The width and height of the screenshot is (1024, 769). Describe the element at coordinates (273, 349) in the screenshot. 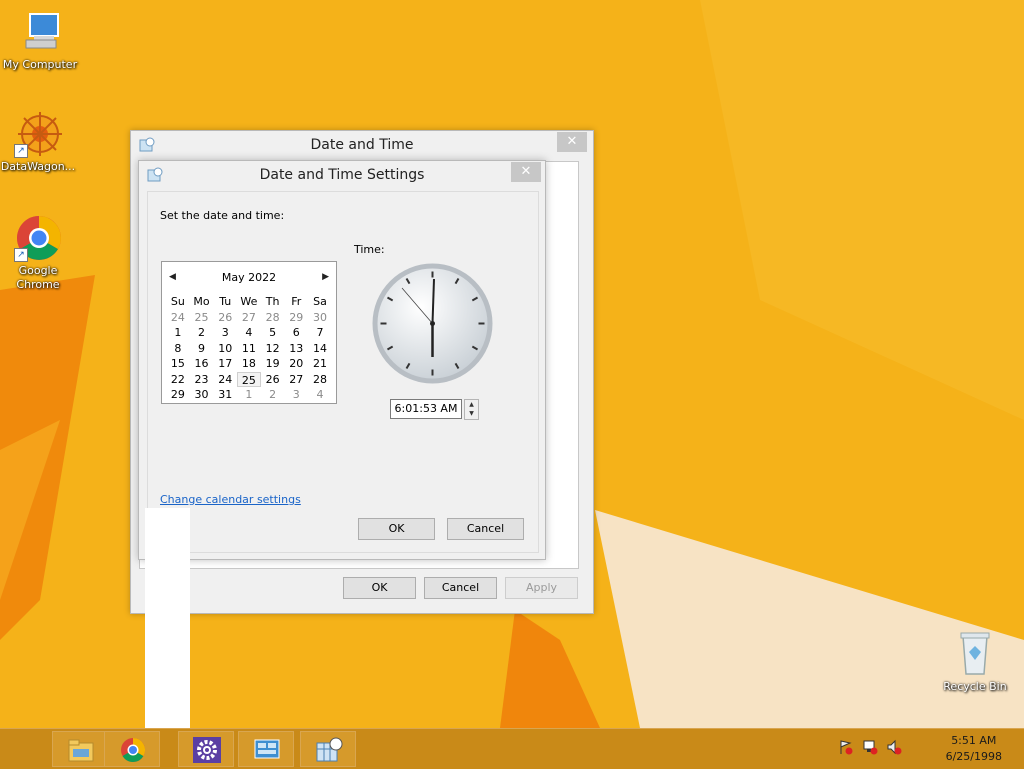

I see `calendar-day: 12` at that location.